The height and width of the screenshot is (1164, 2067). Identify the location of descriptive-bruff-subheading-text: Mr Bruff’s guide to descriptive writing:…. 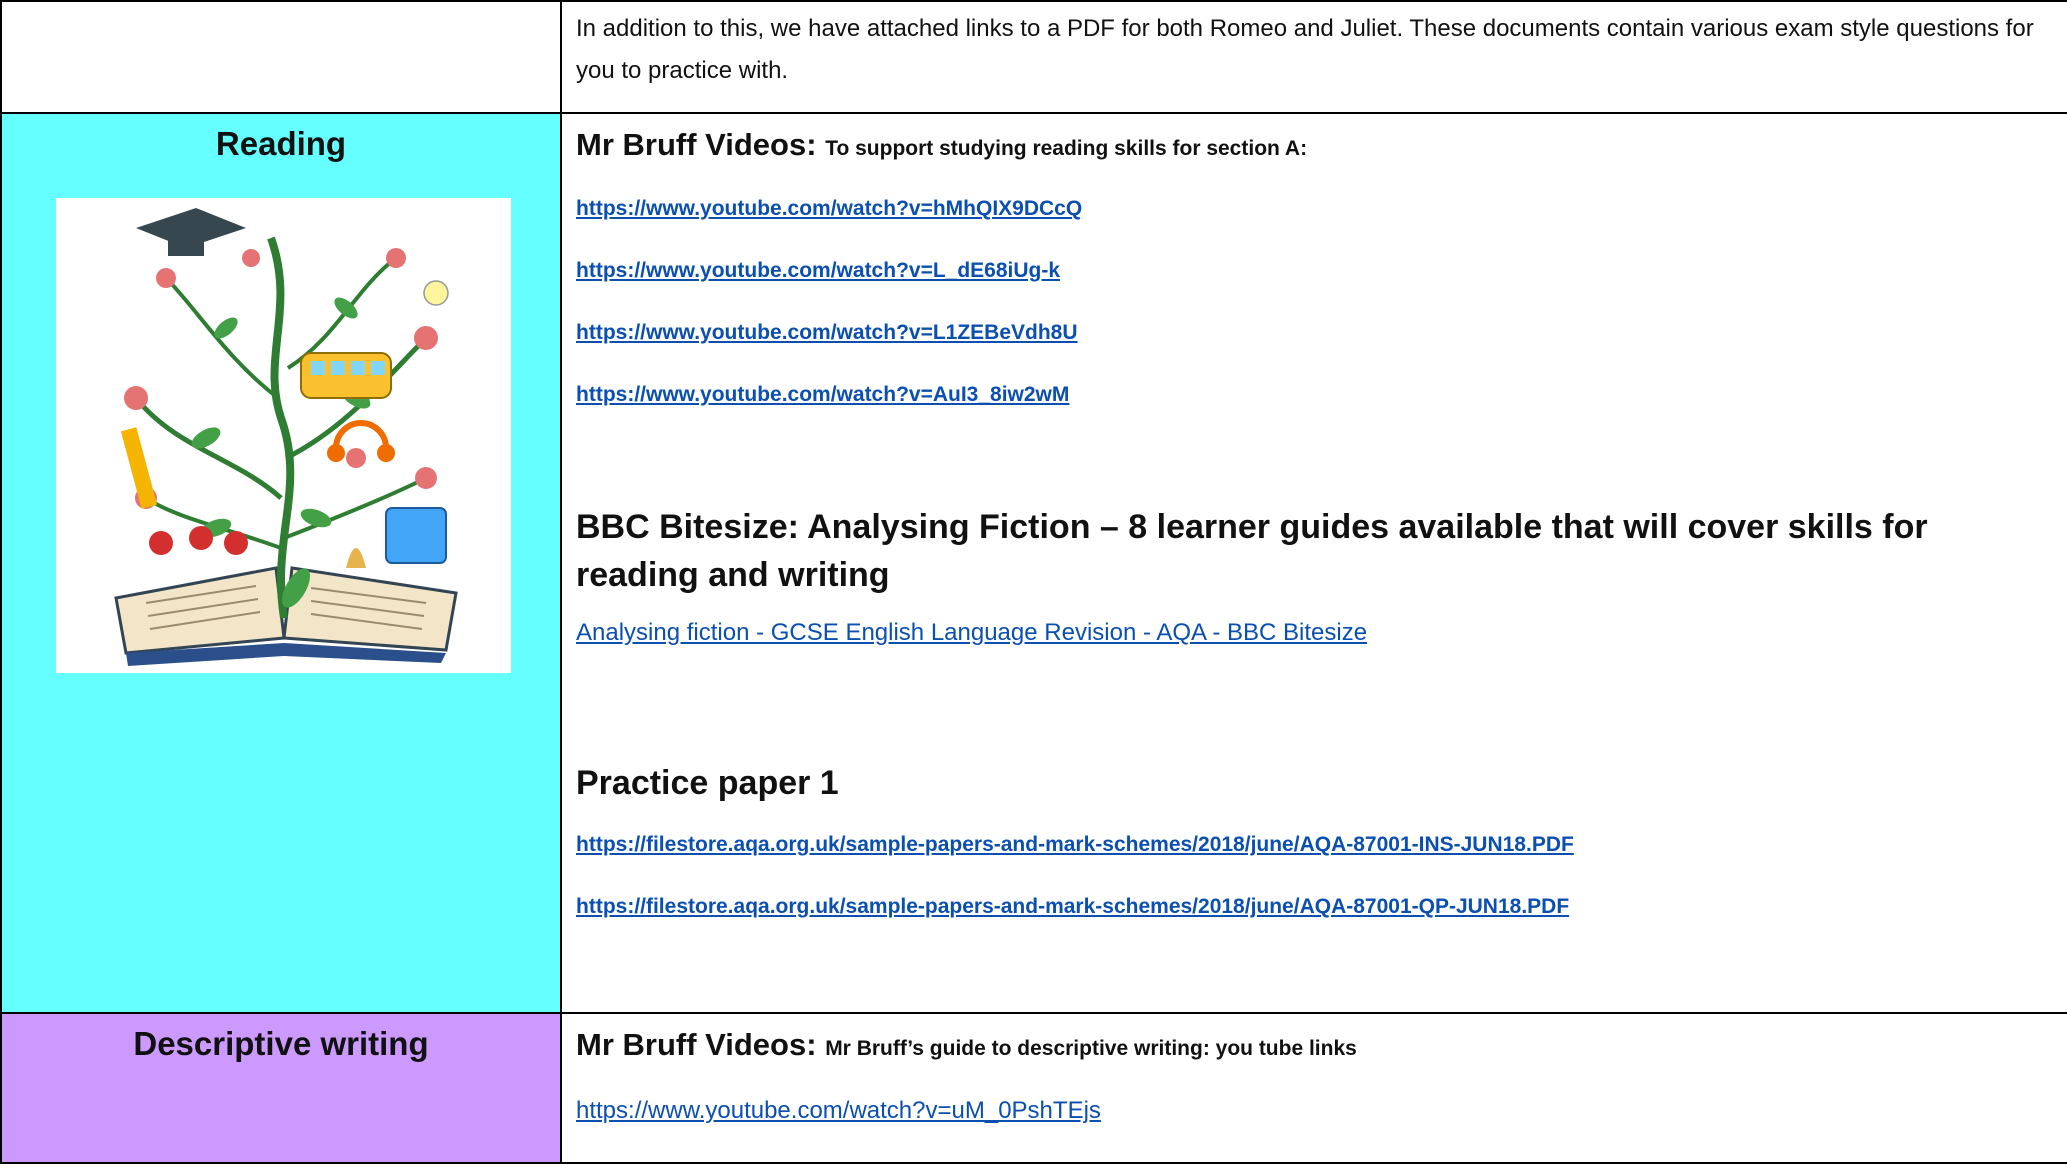
(1091, 1048).